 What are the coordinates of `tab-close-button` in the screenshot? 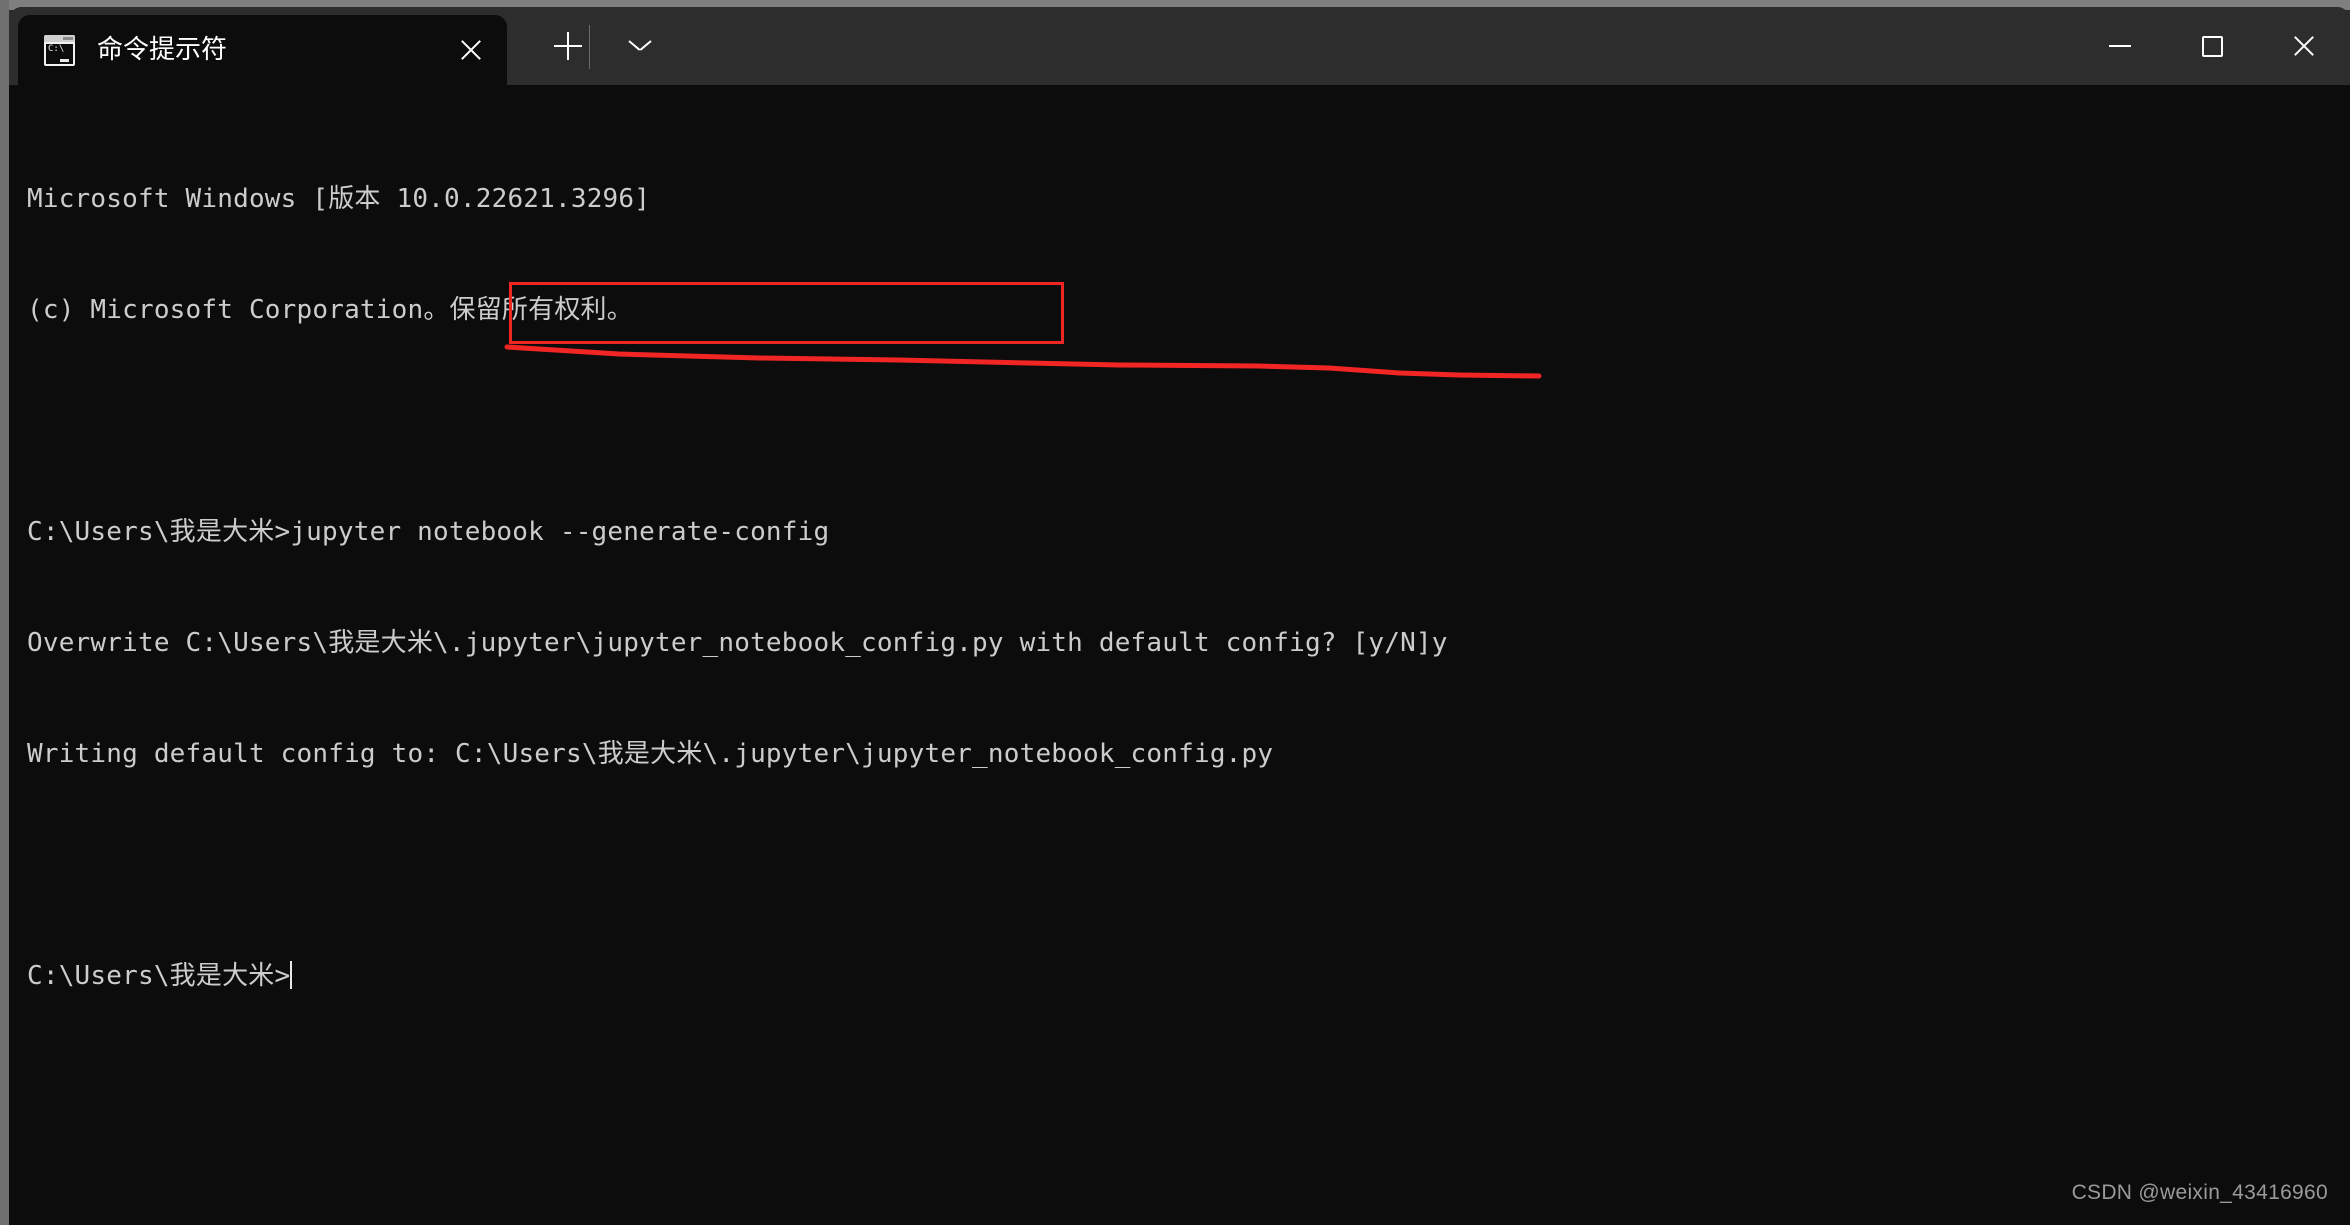 It's located at (471, 50).